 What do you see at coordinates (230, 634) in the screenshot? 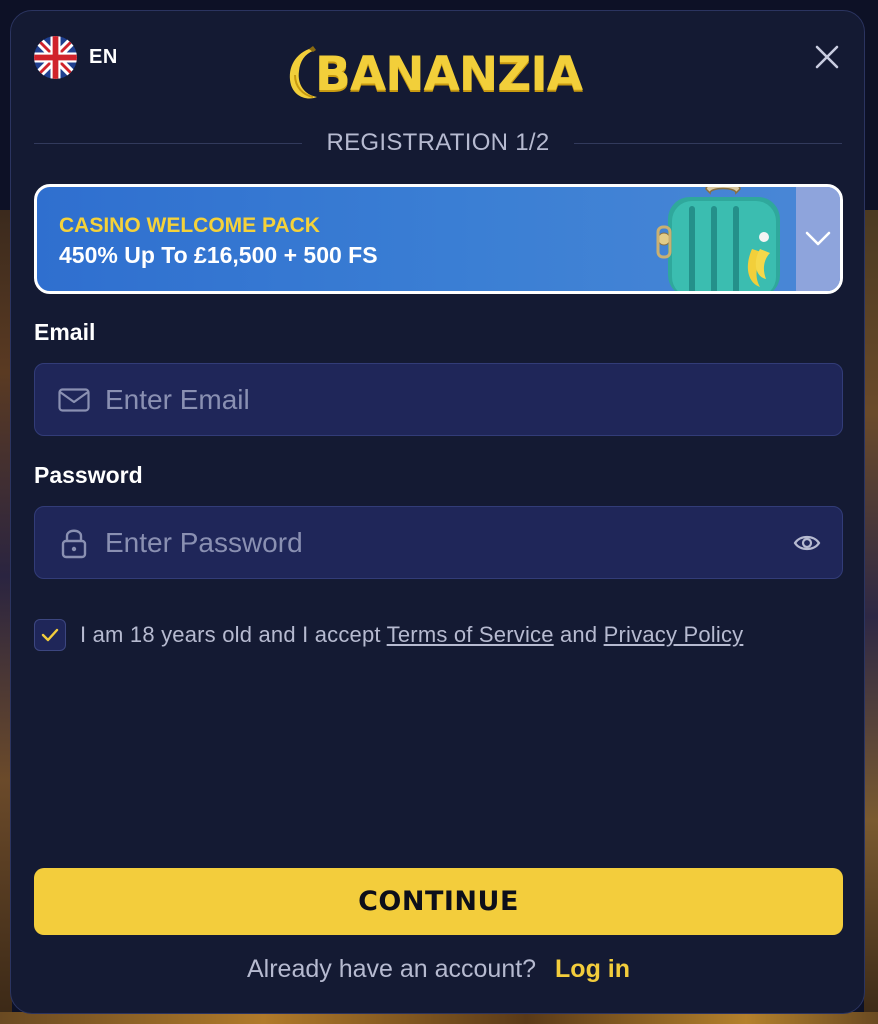
I see `consent-prefix: I am 18 years old and I accept` at bounding box center [230, 634].